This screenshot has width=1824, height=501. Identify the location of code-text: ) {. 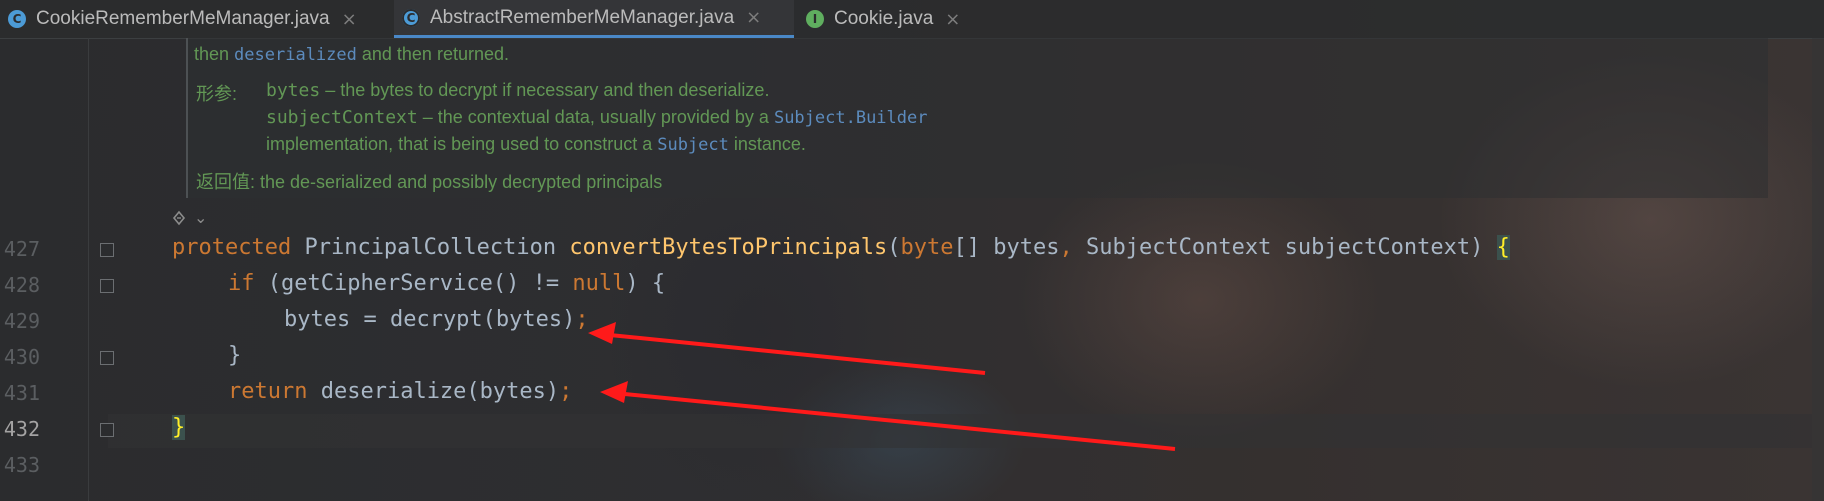
(645, 283).